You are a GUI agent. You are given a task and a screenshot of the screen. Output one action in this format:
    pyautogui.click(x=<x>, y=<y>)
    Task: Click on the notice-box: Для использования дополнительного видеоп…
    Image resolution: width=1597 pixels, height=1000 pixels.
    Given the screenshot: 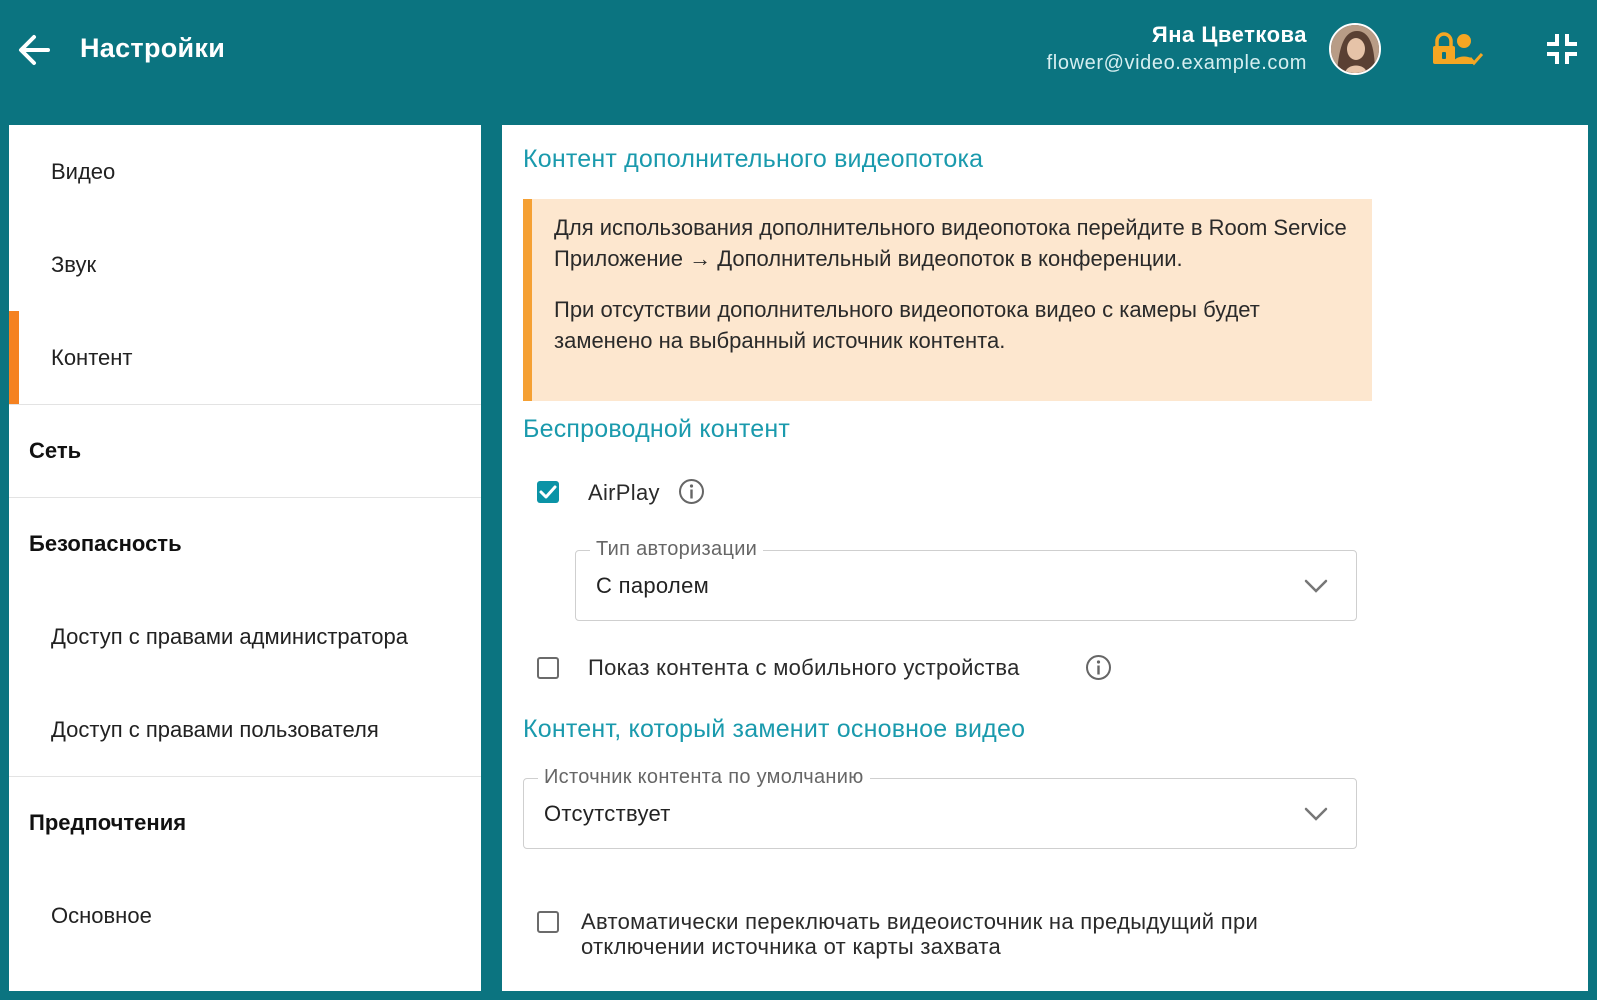 What is the action you would take?
    pyautogui.click(x=947, y=300)
    